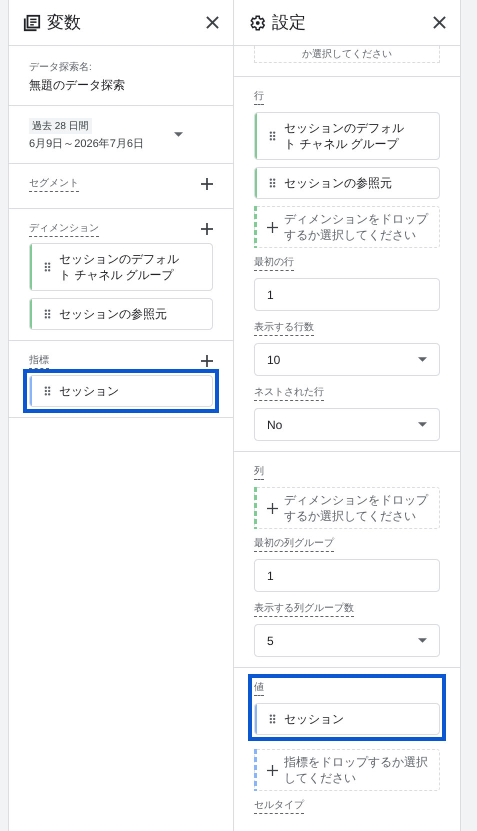 Image resolution: width=477 pixels, height=831 pixels. I want to click on panel-title: 変数, so click(64, 23).